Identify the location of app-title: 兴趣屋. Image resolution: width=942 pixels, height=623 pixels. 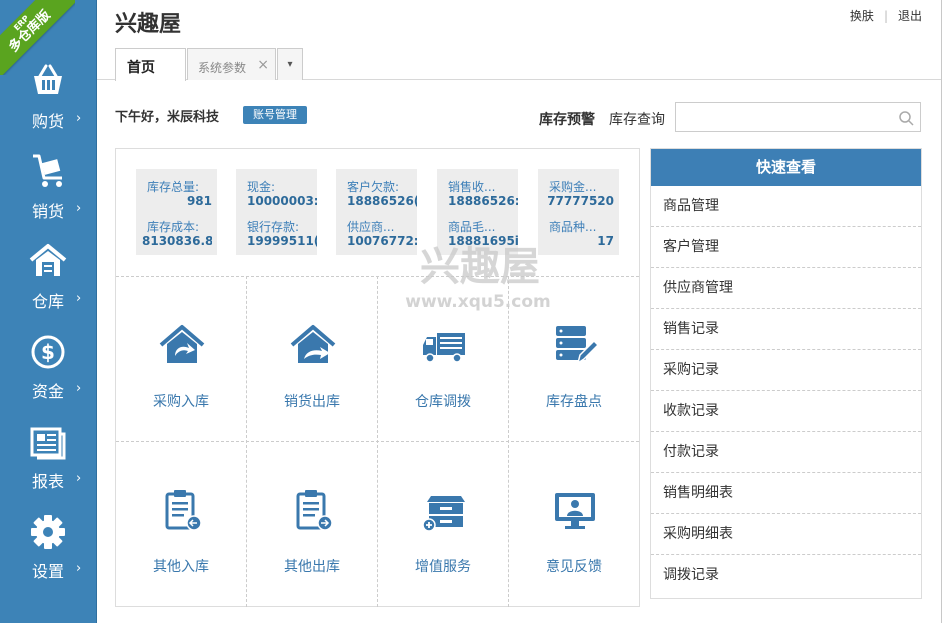
(148, 24).